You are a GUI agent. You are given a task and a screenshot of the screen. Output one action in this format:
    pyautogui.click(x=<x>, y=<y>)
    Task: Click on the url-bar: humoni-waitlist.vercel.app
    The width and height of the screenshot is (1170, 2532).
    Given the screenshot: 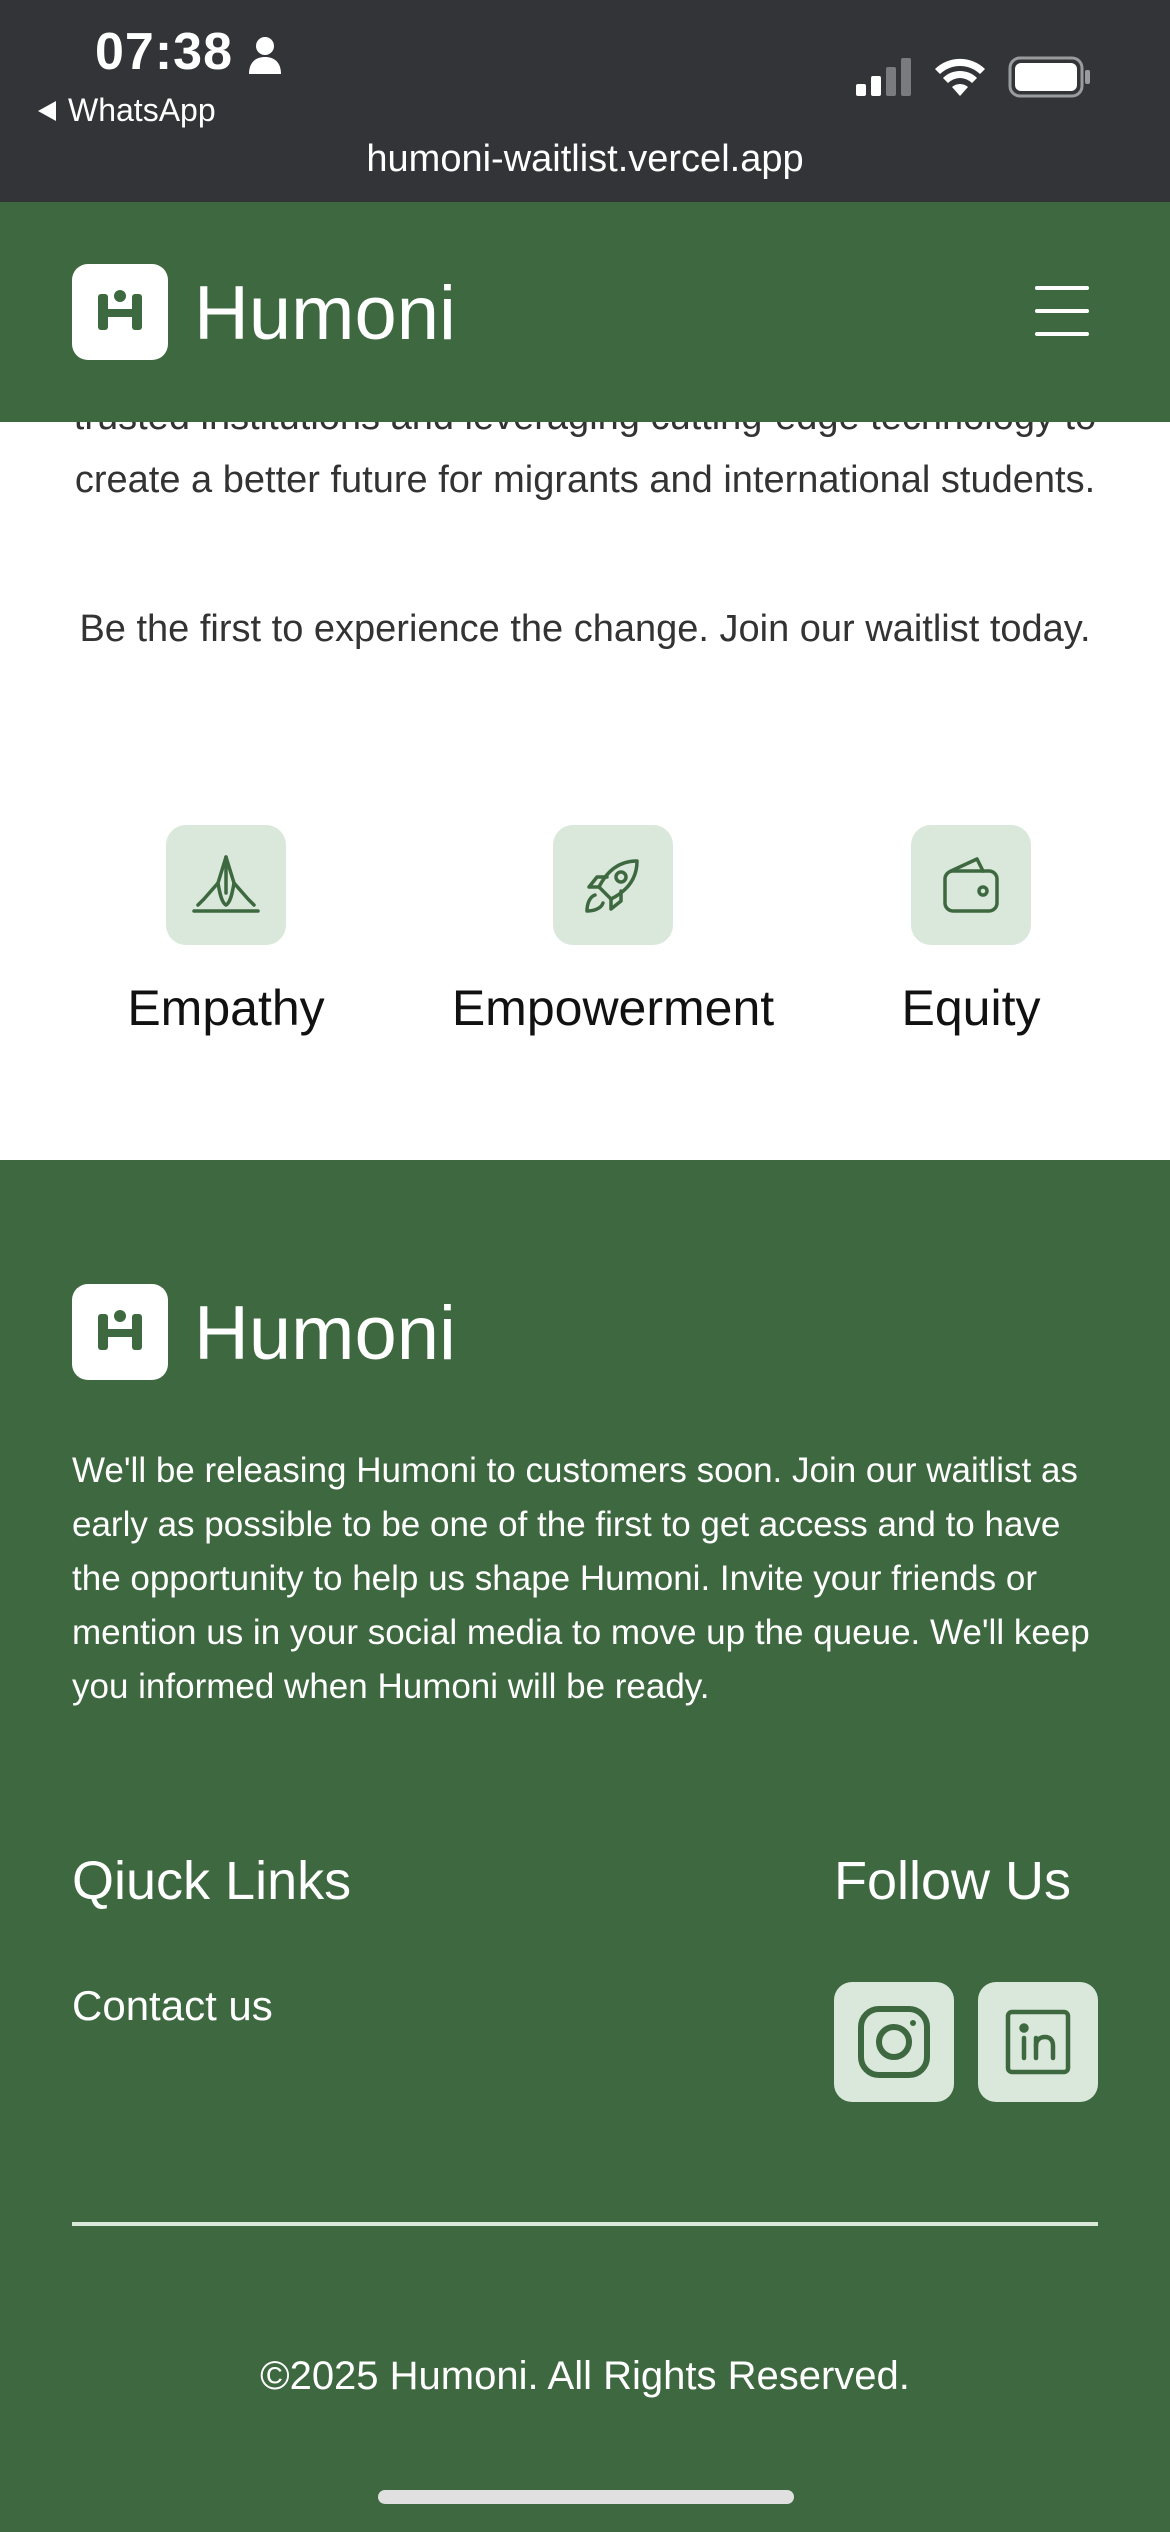 What is the action you would take?
    pyautogui.click(x=585, y=159)
    